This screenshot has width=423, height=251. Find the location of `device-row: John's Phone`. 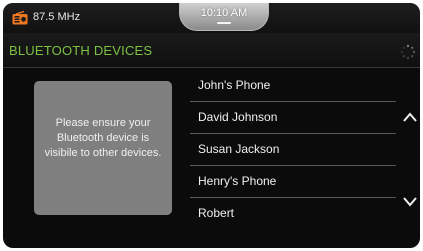

device-row: John's Phone is located at coordinates (293, 86).